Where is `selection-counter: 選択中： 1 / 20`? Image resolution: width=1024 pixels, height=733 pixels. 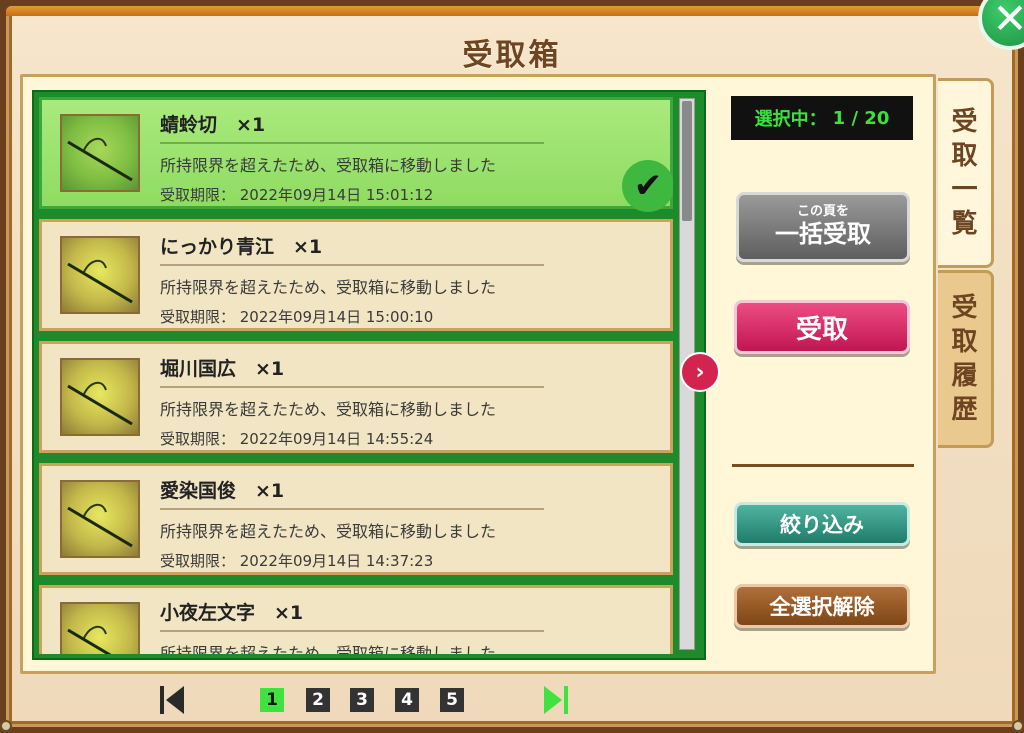
selection-counter: 選択中： 1 / 20 is located at coordinates (822, 118).